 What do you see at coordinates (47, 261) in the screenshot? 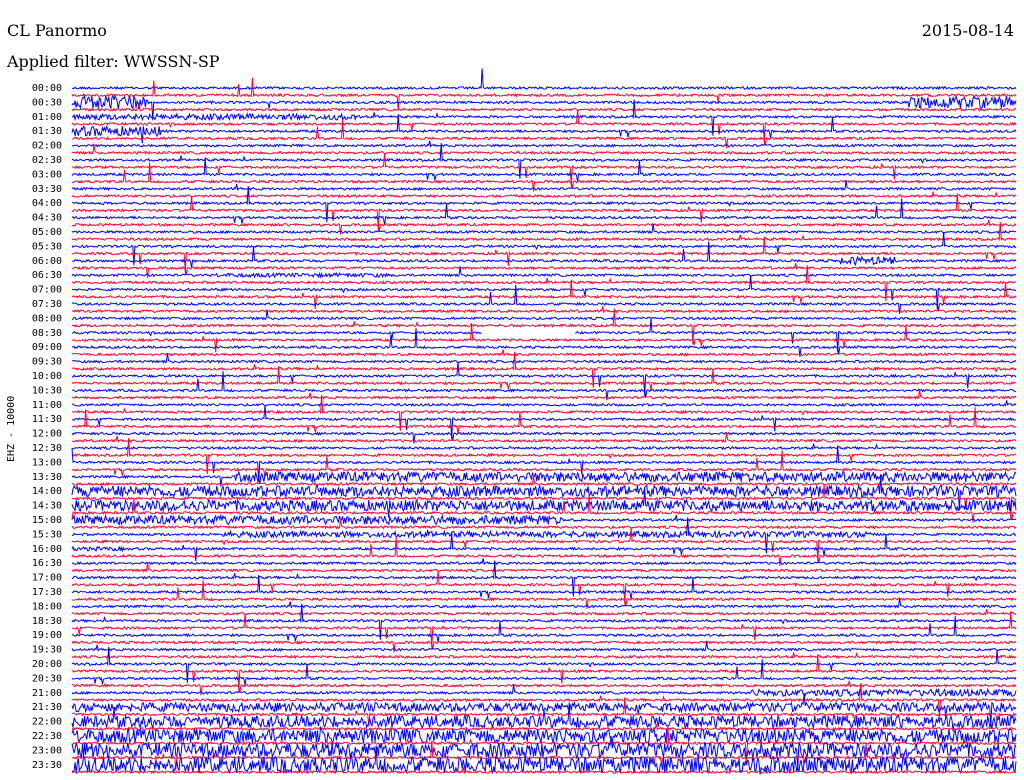
I see `tick-label: 06:00` at bounding box center [47, 261].